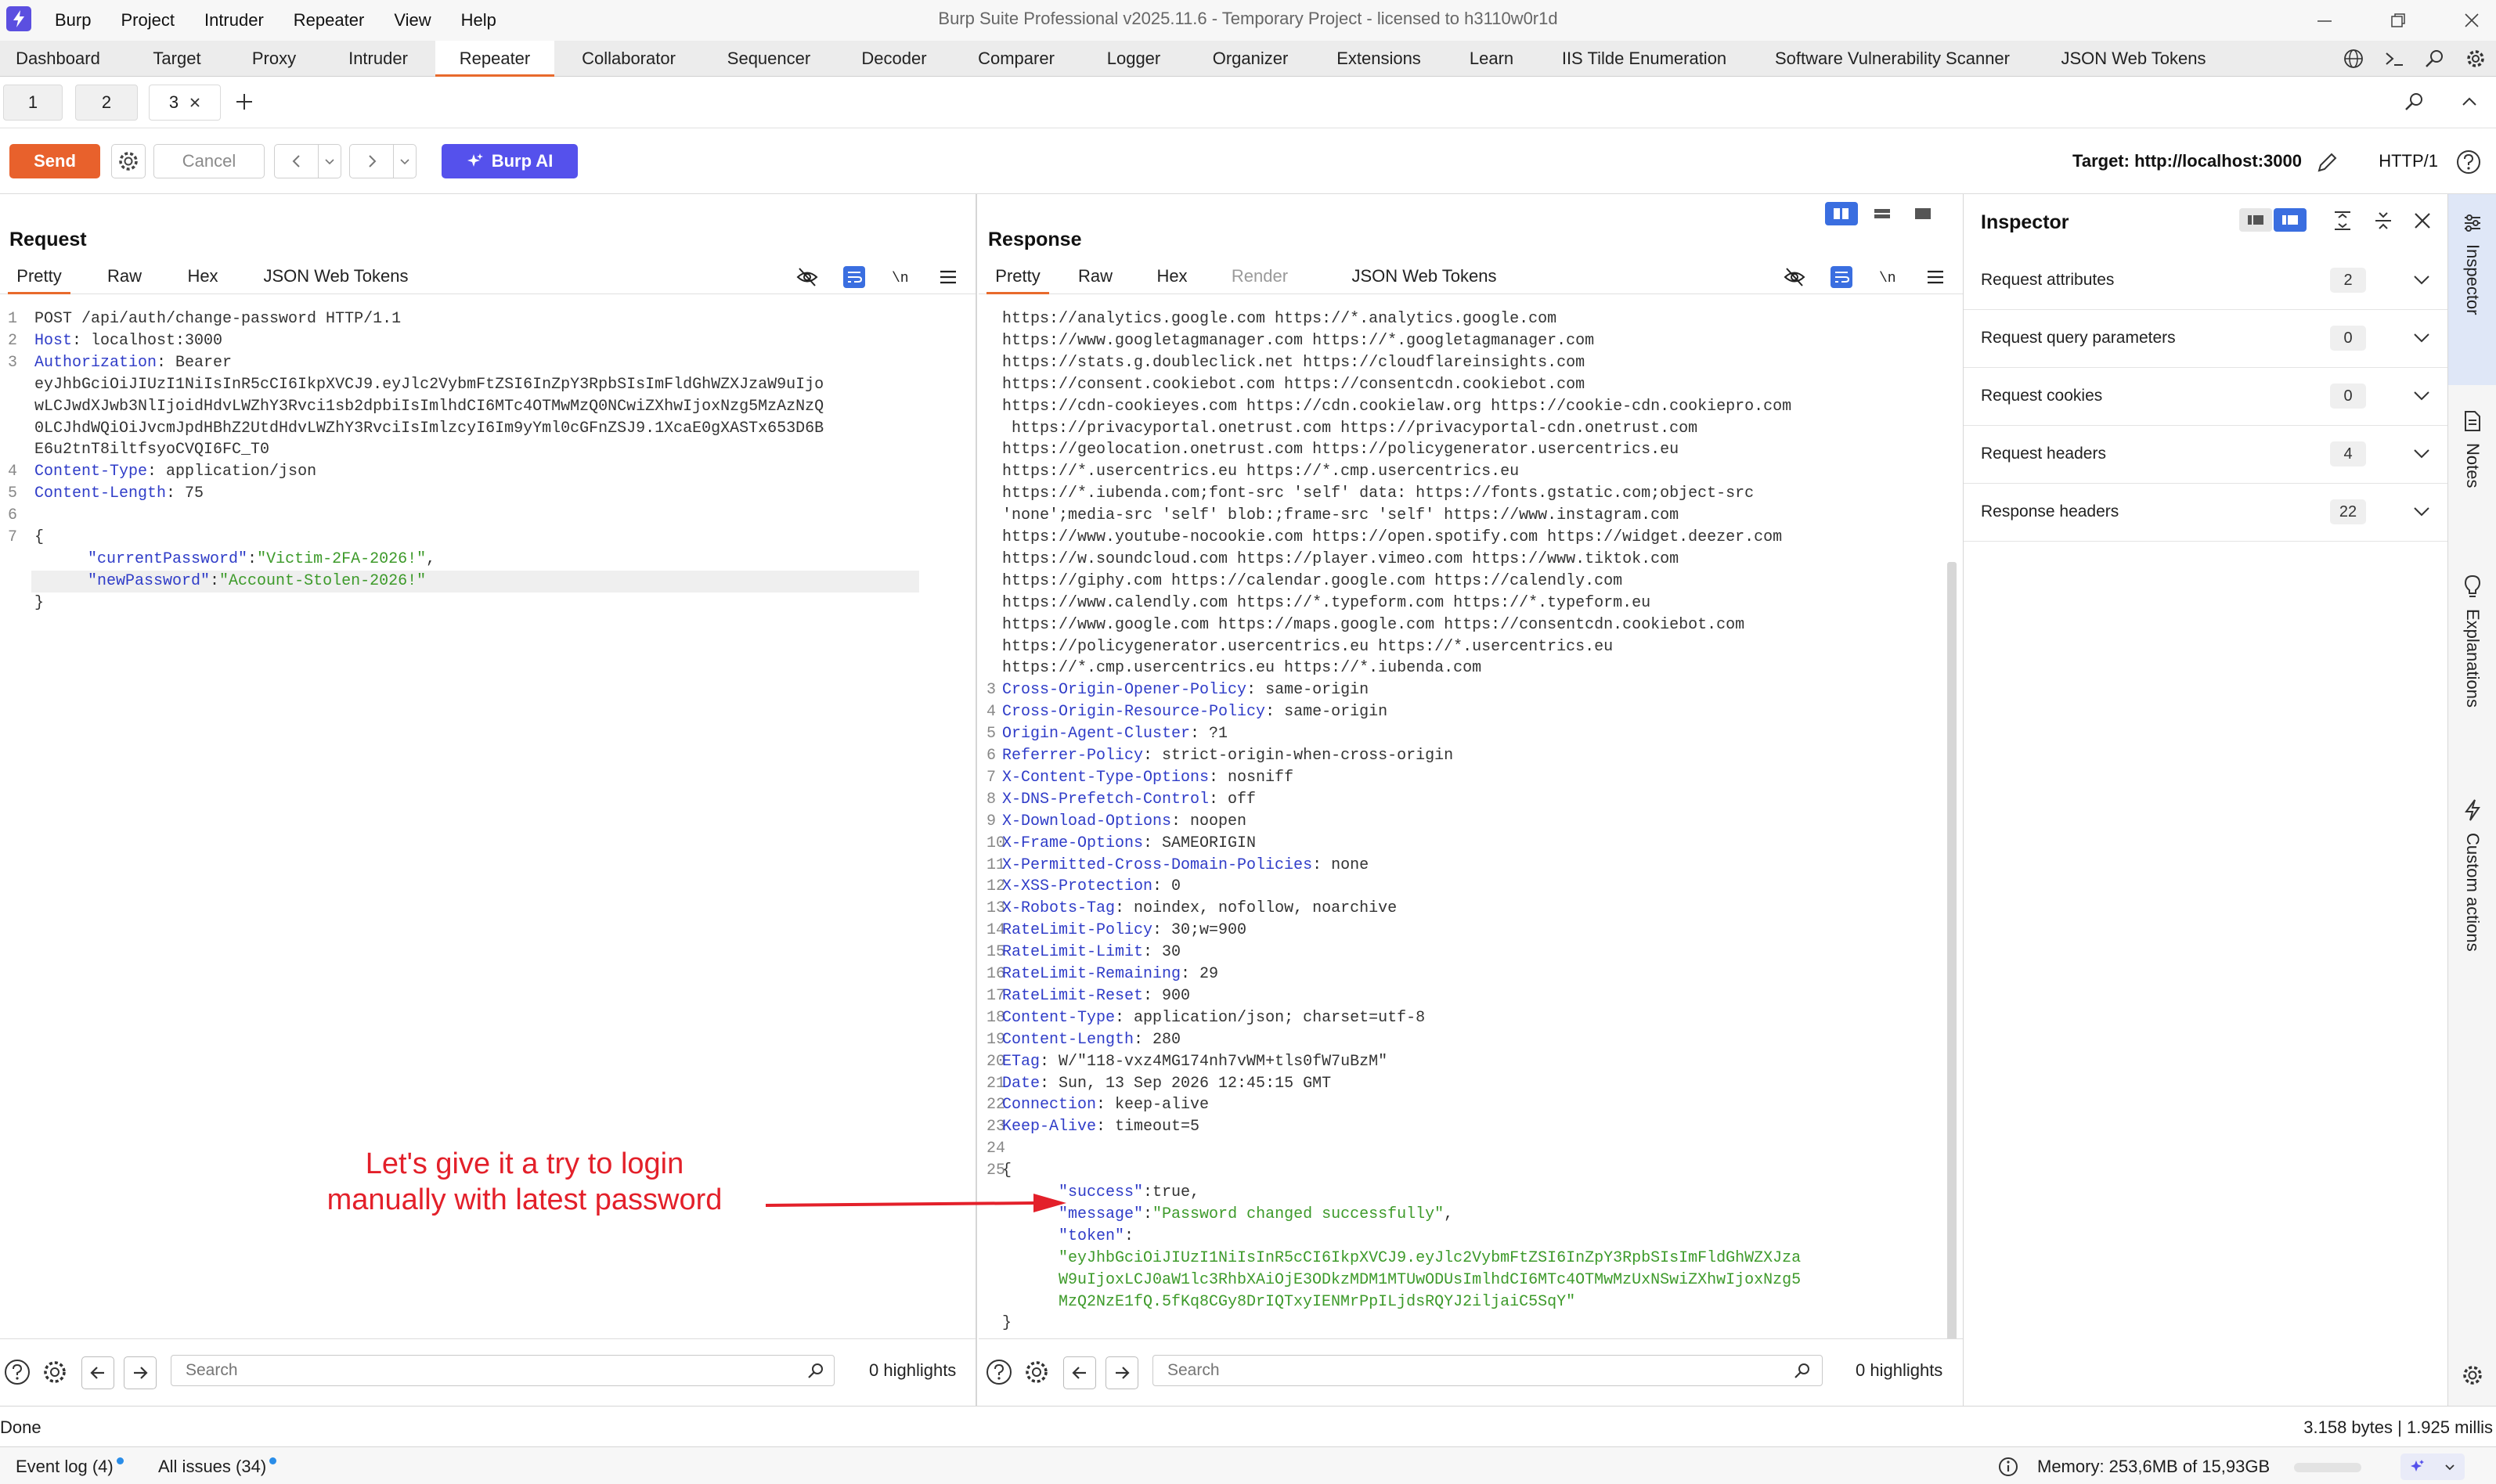 The height and width of the screenshot is (1484, 2496). I want to click on tab-target: Target, so click(177, 59).